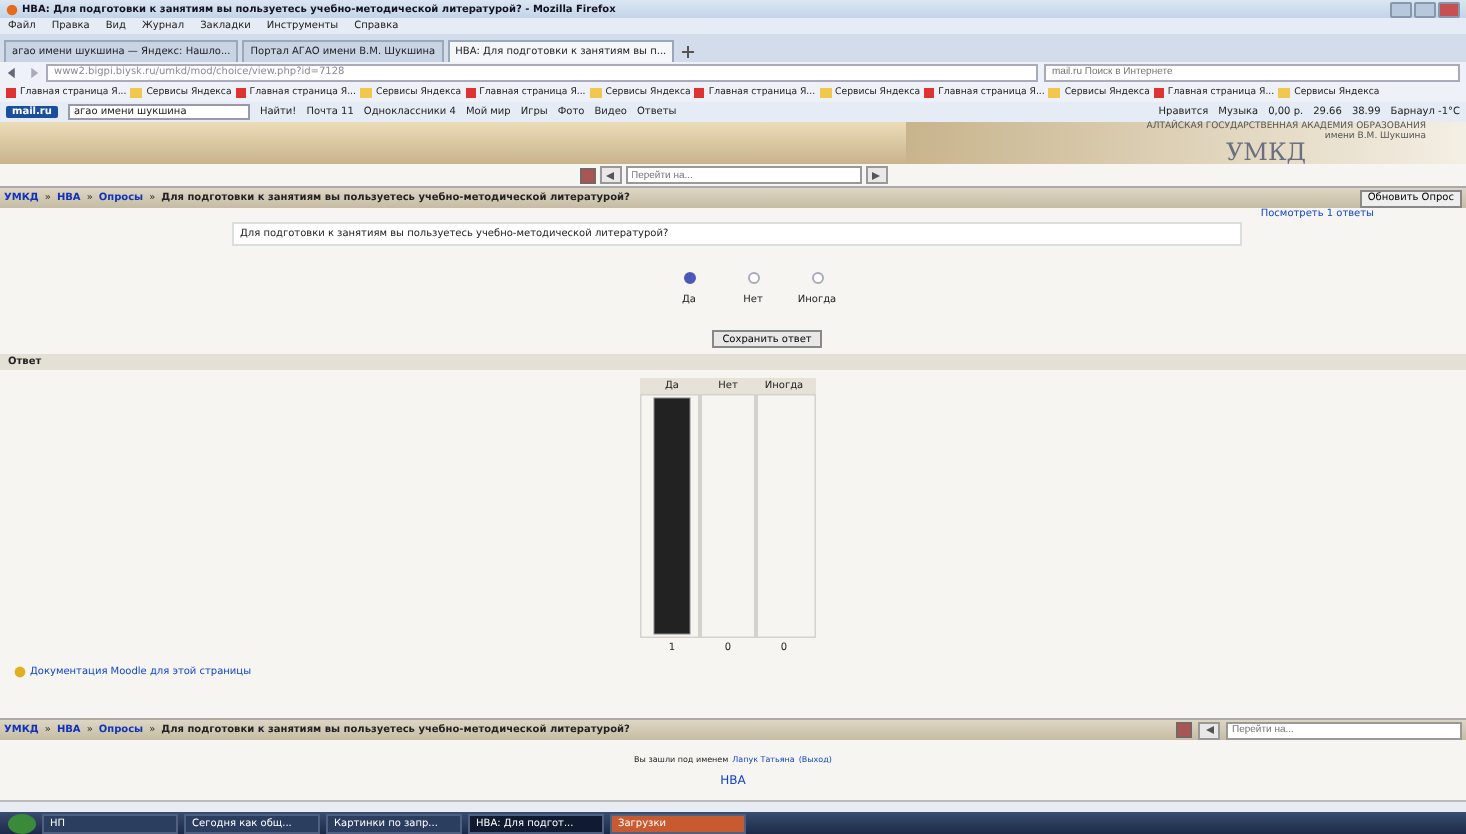 The height and width of the screenshot is (834, 1466). I want to click on next-button, so click(876, 175).